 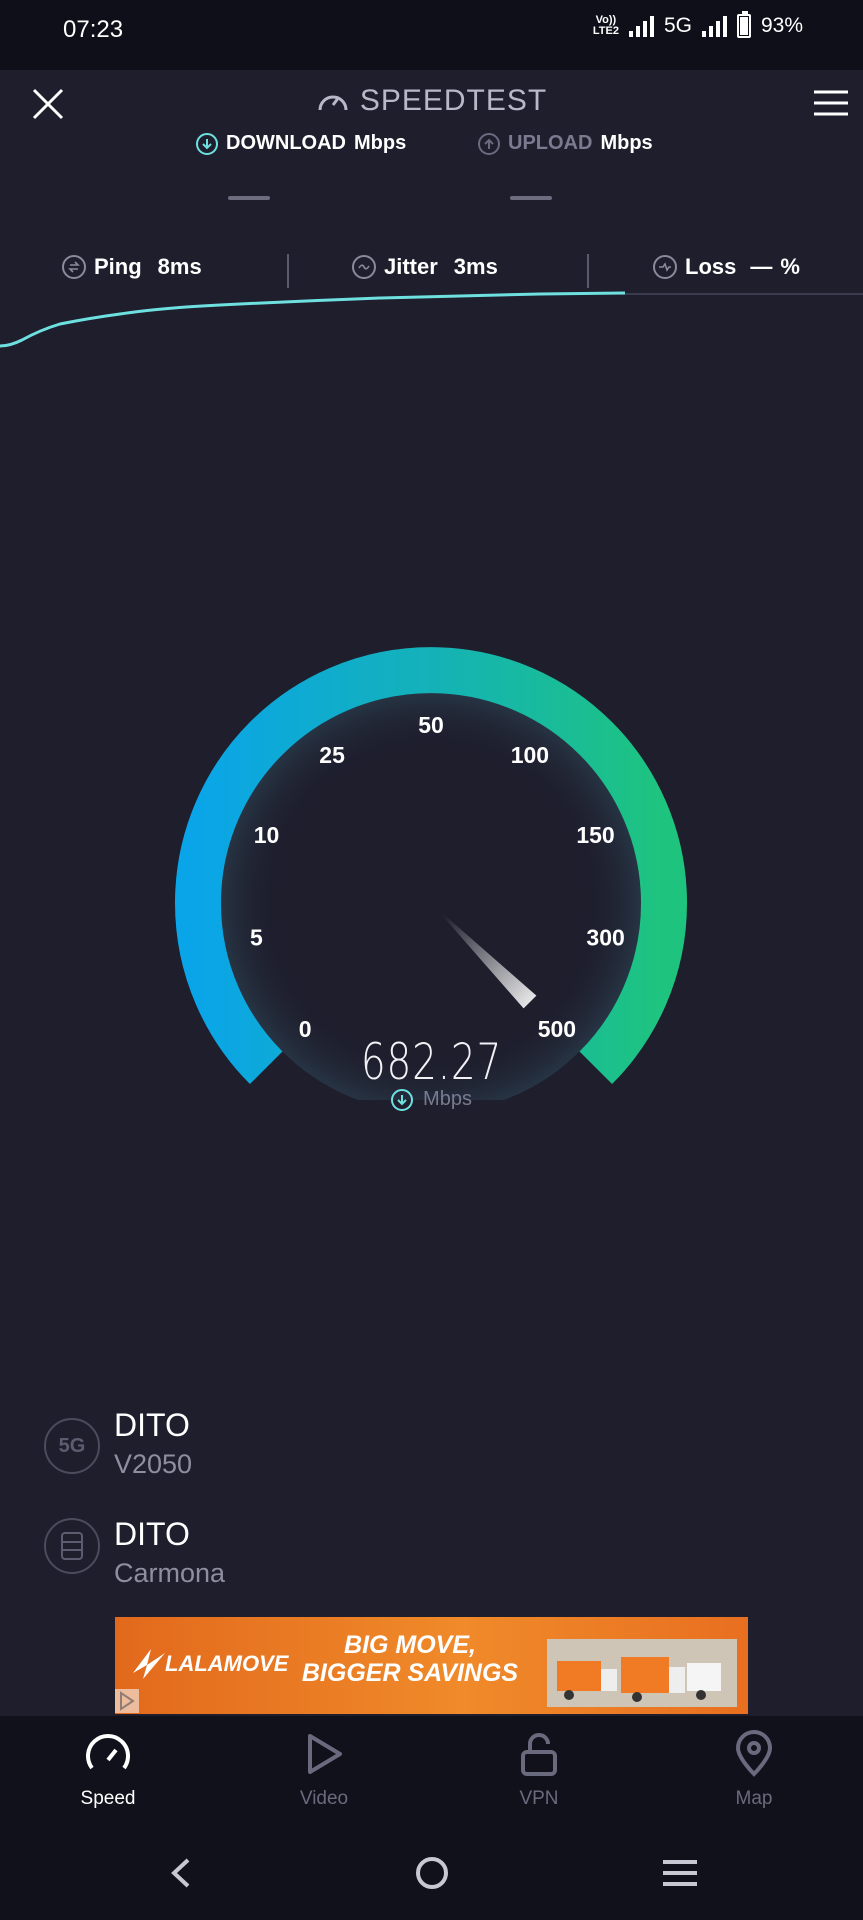 I want to click on download-unit: Mbps, so click(x=380, y=143).